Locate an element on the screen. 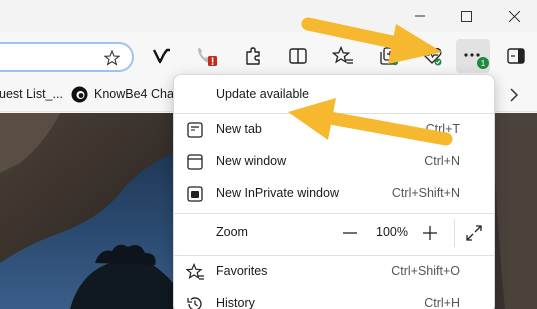 The image size is (537, 309). history-icon is located at coordinates (194, 303).